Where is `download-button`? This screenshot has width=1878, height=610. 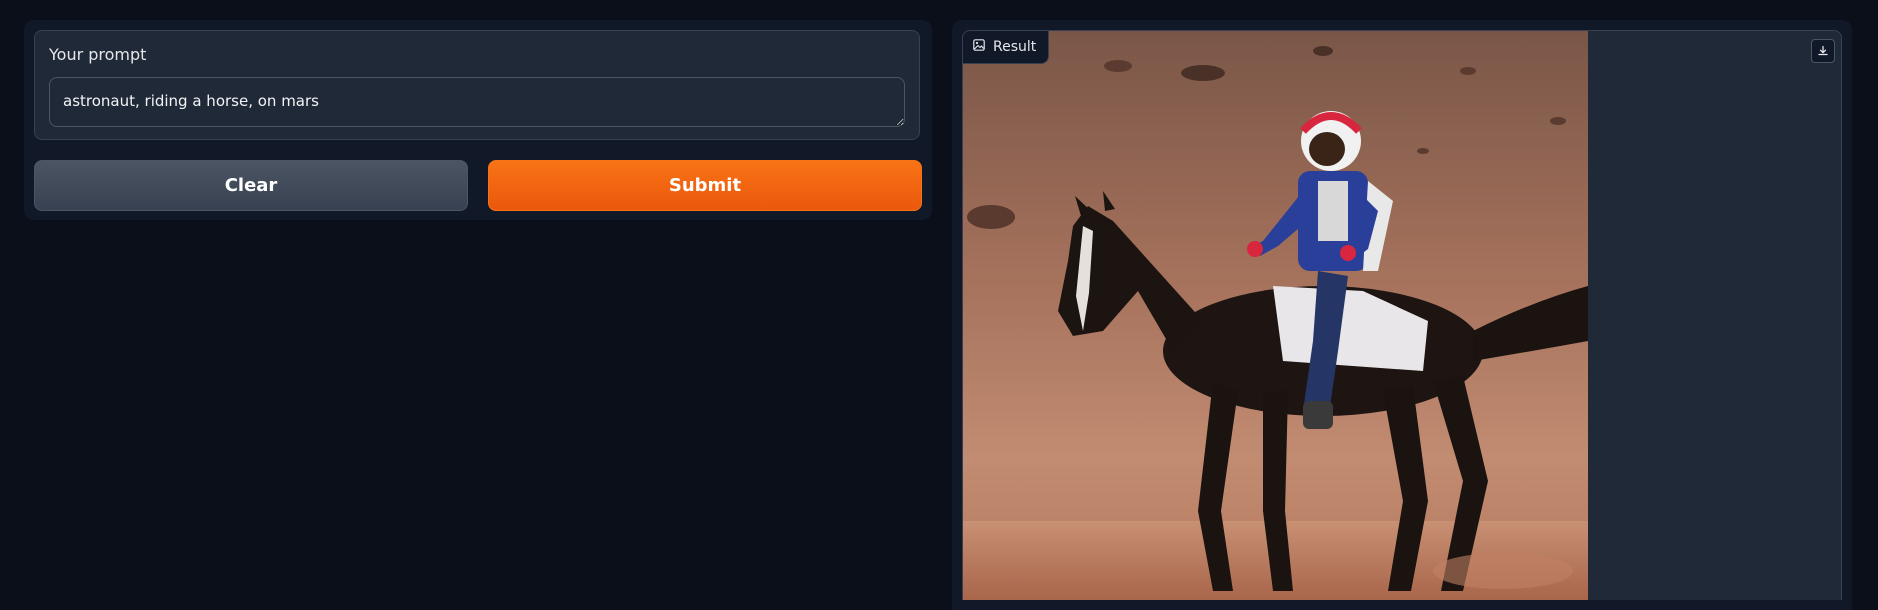
download-button is located at coordinates (1823, 51).